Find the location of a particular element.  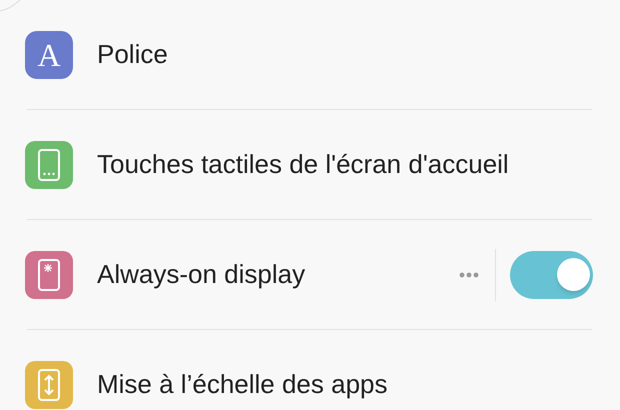

setting-label: Always-on display is located at coordinates (201, 274).